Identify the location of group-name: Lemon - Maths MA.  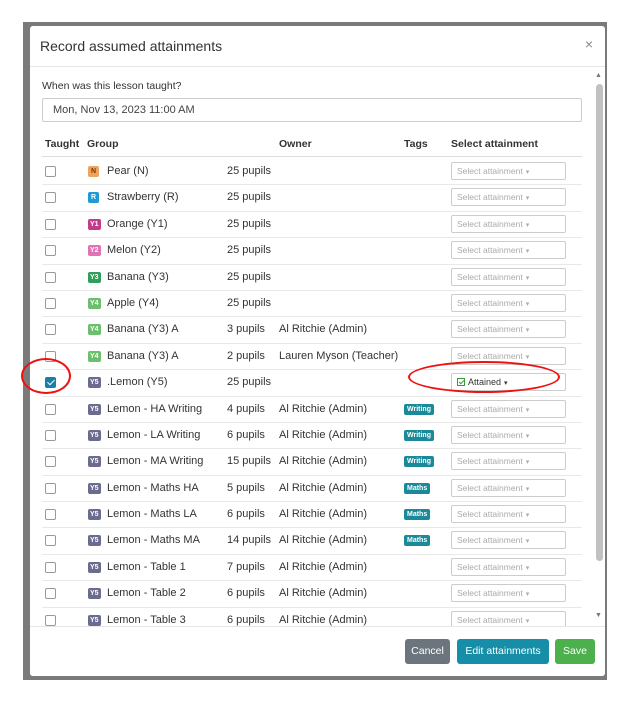
(153, 540).